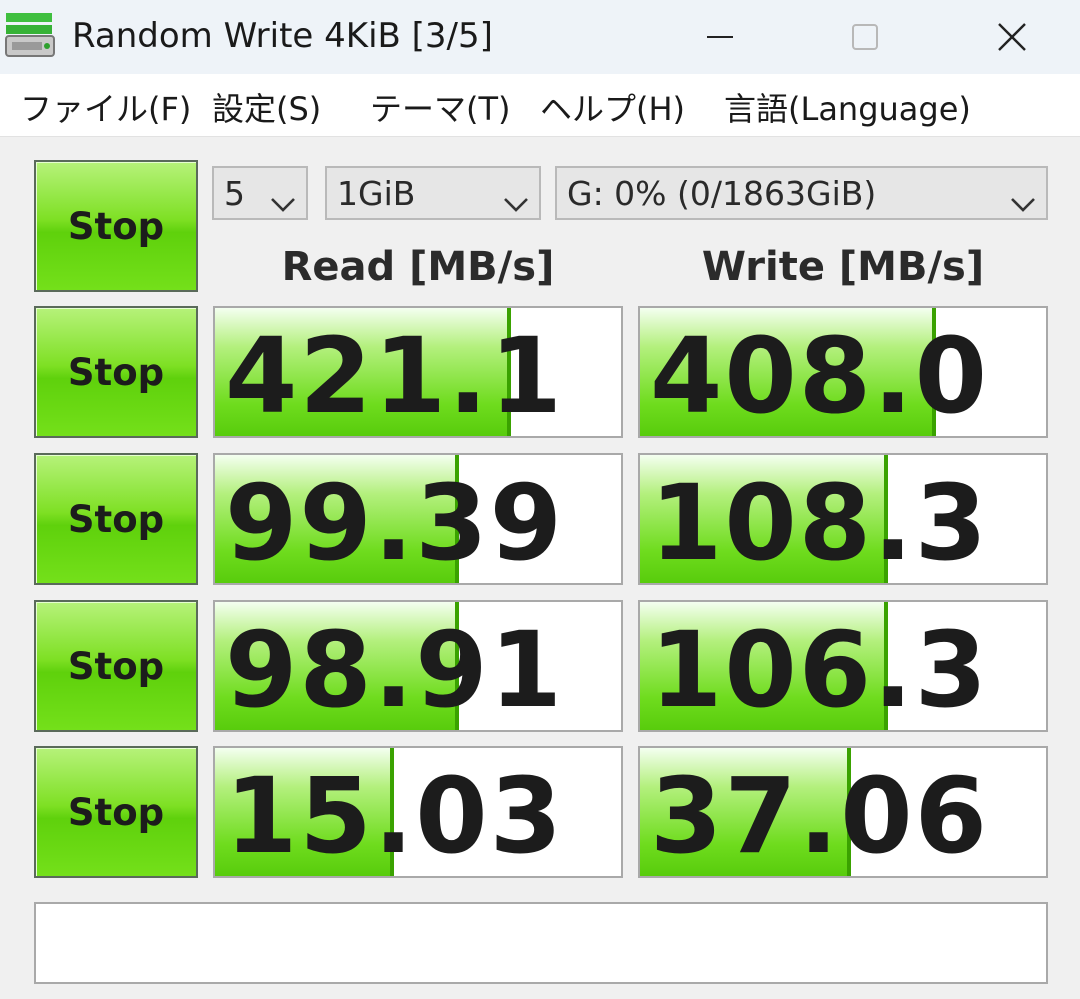  Describe the element at coordinates (819, 376) in the screenshot. I see `result-value: 408.0` at that location.